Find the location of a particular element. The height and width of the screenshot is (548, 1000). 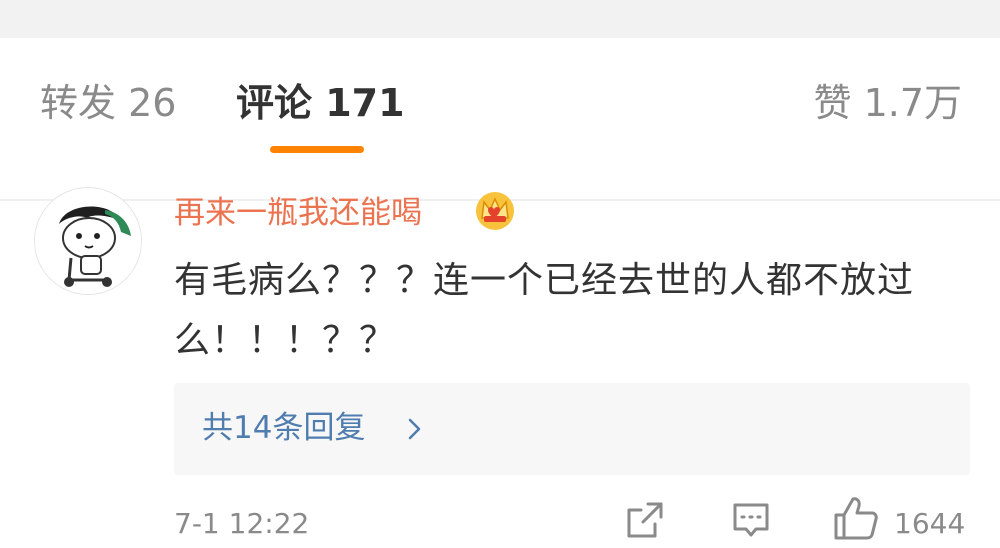

chevron-right-icon is located at coordinates (414, 429).